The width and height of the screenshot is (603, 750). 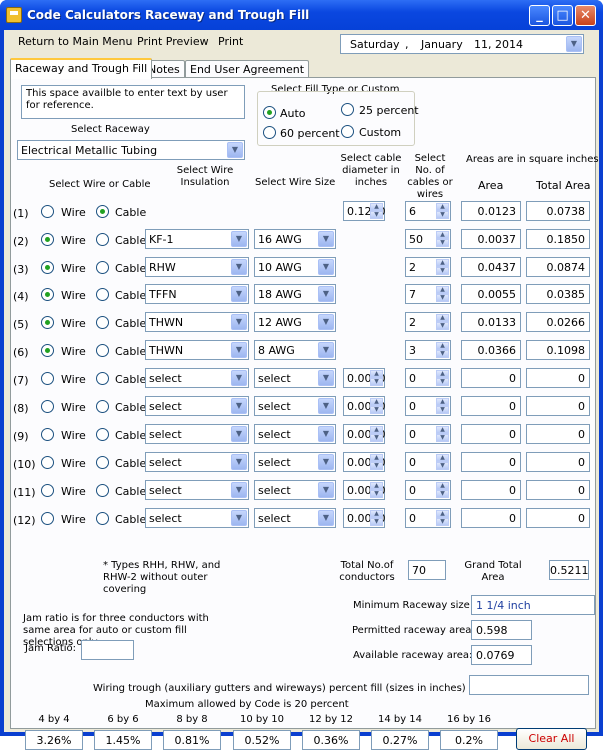 I want to click on radio-60-percent, so click(x=269, y=132).